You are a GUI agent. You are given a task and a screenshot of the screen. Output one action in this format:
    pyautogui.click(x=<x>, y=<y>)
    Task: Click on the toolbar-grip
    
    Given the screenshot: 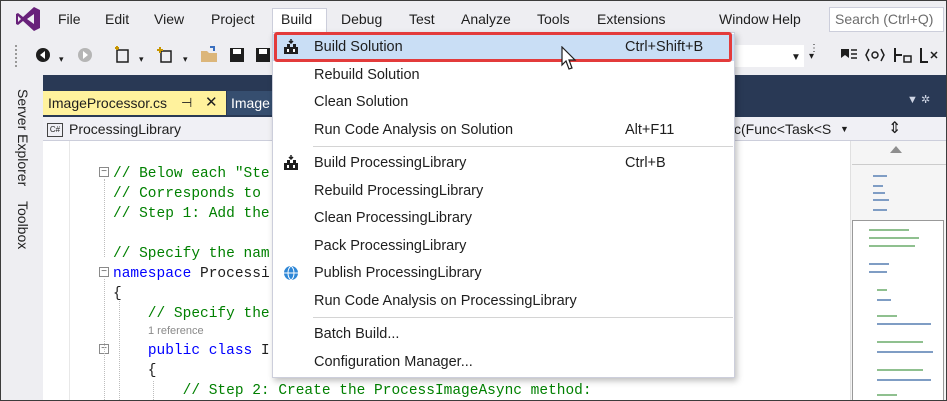 What is the action you would take?
    pyautogui.click(x=17, y=56)
    